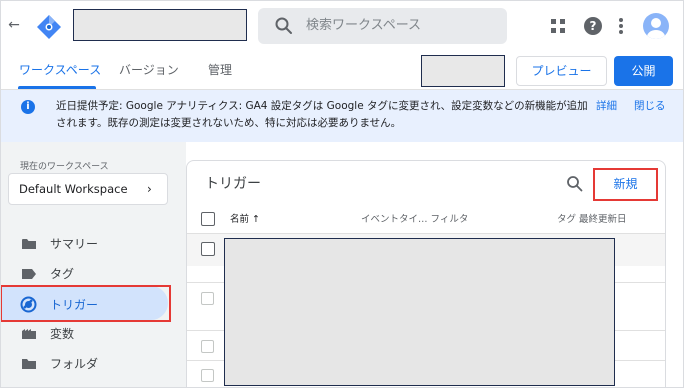 The width and height of the screenshot is (684, 388). What do you see at coordinates (561, 71) in the screenshot?
I see `preview-button: プレビュー` at bounding box center [561, 71].